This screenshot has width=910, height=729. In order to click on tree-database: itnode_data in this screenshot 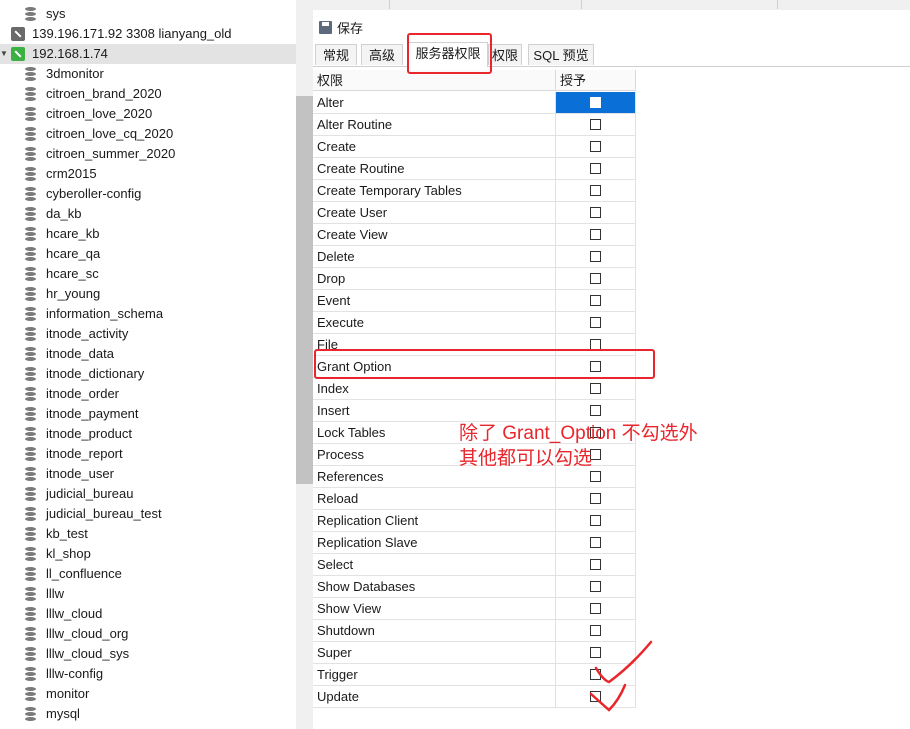, I will do `click(148, 354)`.